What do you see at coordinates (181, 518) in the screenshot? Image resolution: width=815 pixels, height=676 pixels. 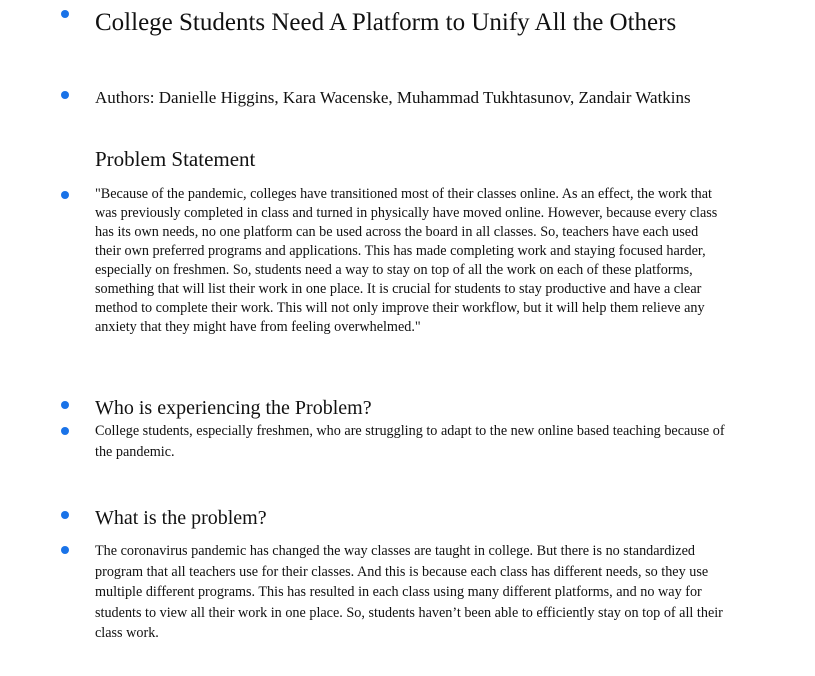 I see `what-heading: What is the problem?` at bounding box center [181, 518].